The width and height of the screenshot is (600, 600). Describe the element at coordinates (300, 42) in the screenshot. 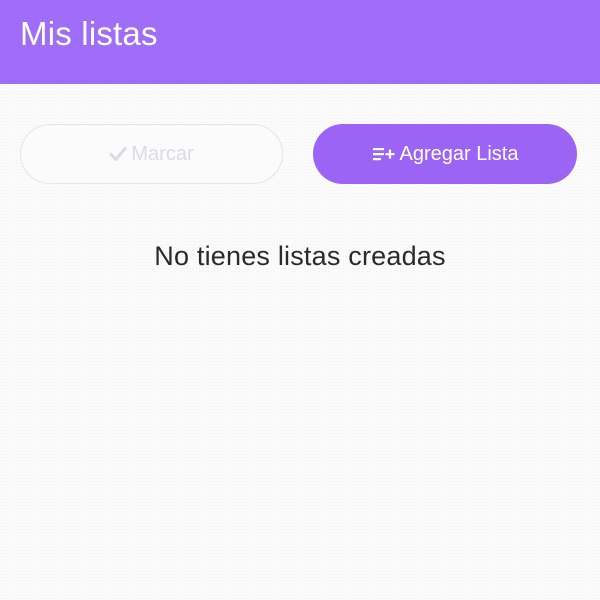

I see `app-header: Mis listas` at that location.